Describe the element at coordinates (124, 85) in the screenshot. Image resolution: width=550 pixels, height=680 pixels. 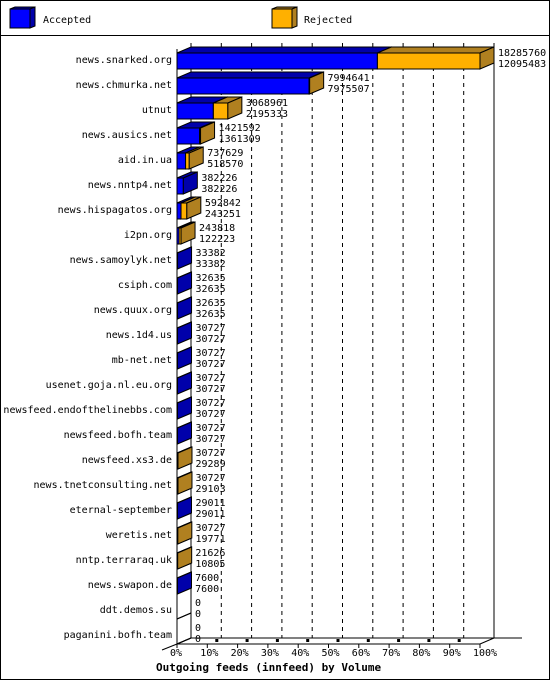
I see `category-label: news.chmurka.net` at that location.